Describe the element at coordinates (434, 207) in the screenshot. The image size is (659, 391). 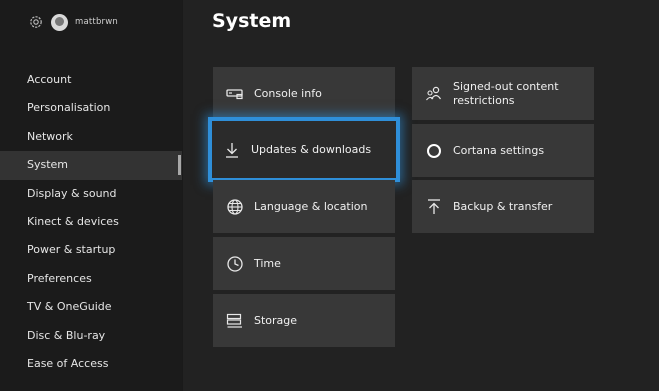
I see `upload-icon` at that location.